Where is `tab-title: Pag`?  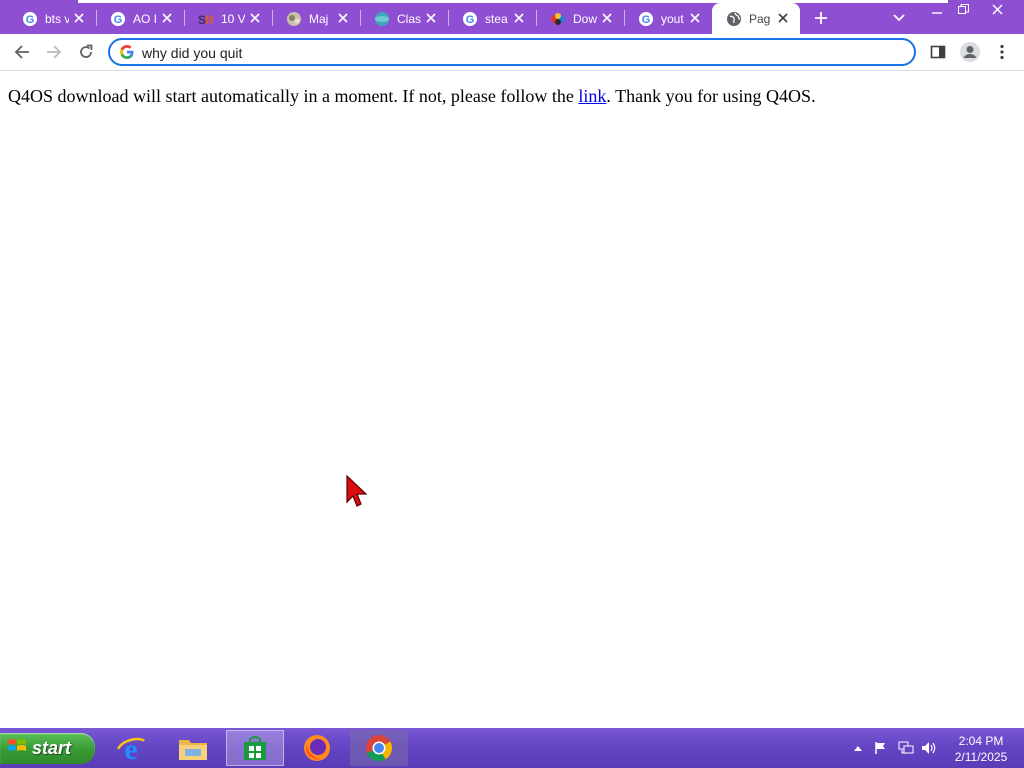 tab-title: Pag is located at coordinates (760, 18).